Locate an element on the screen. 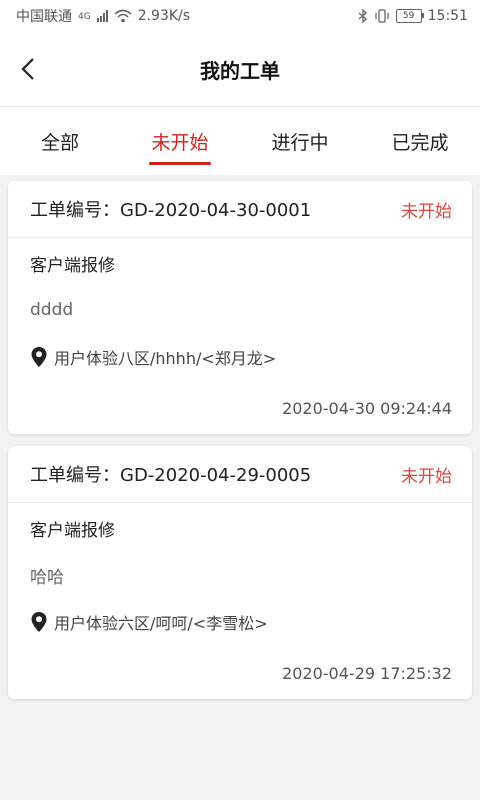 The height and width of the screenshot is (800, 480). order-number: 工单编号：GD-2020-04-29-0005 is located at coordinates (171, 475).